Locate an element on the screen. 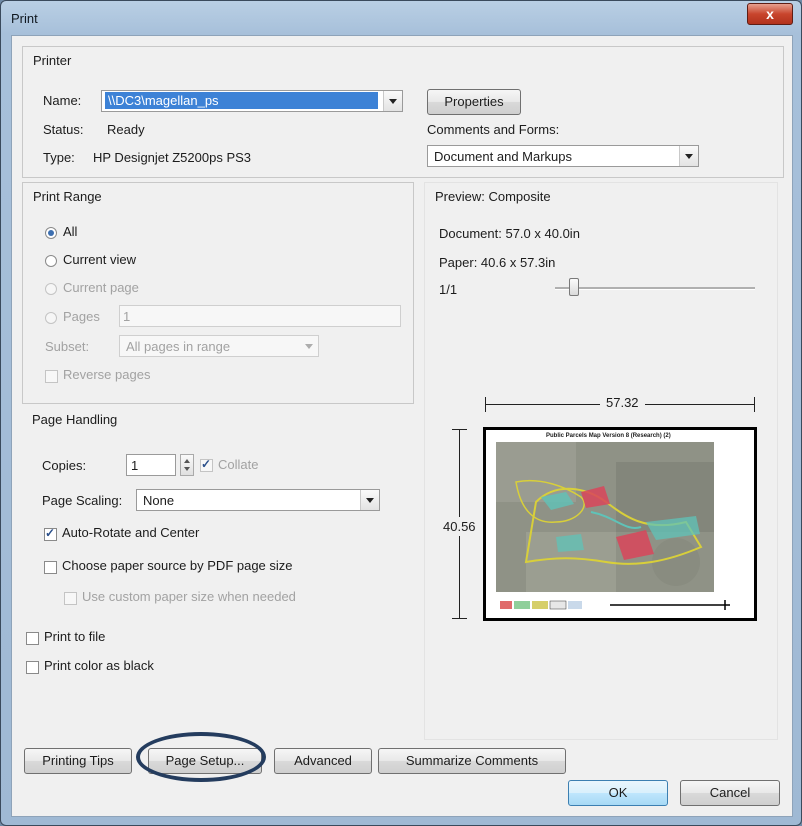 The height and width of the screenshot is (826, 802). paper-source-checkbox is located at coordinates (50, 567).